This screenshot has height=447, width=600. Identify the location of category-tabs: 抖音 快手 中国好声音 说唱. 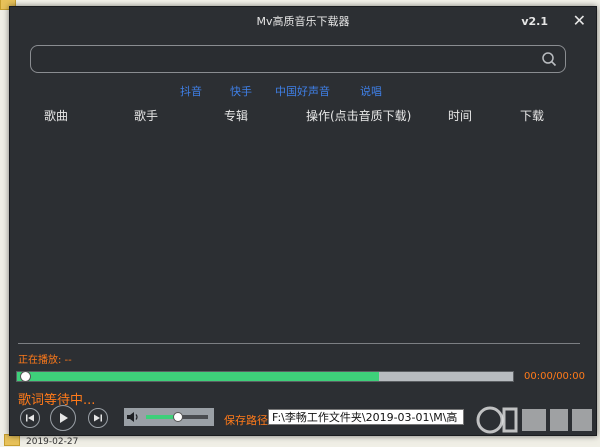
(303, 91).